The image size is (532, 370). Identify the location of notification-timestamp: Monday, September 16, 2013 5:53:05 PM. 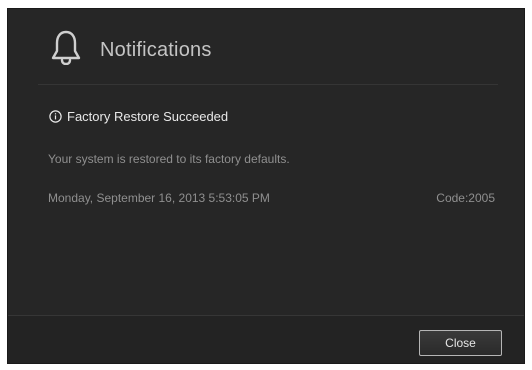
(159, 198).